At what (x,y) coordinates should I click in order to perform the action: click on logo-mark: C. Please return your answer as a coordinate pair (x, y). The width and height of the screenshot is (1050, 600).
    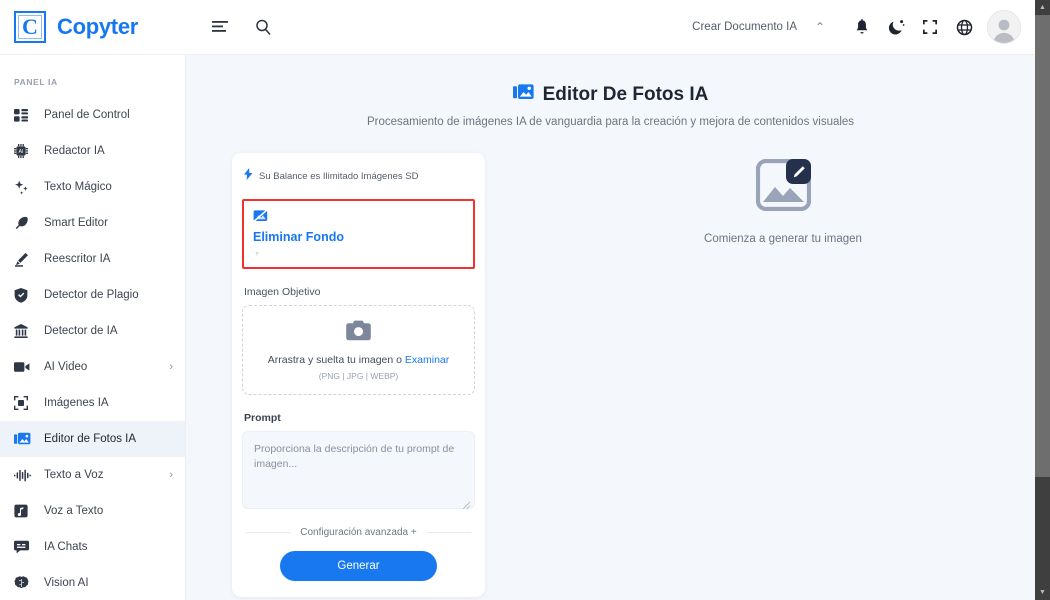
    Looking at the image, I should click on (30, 27).